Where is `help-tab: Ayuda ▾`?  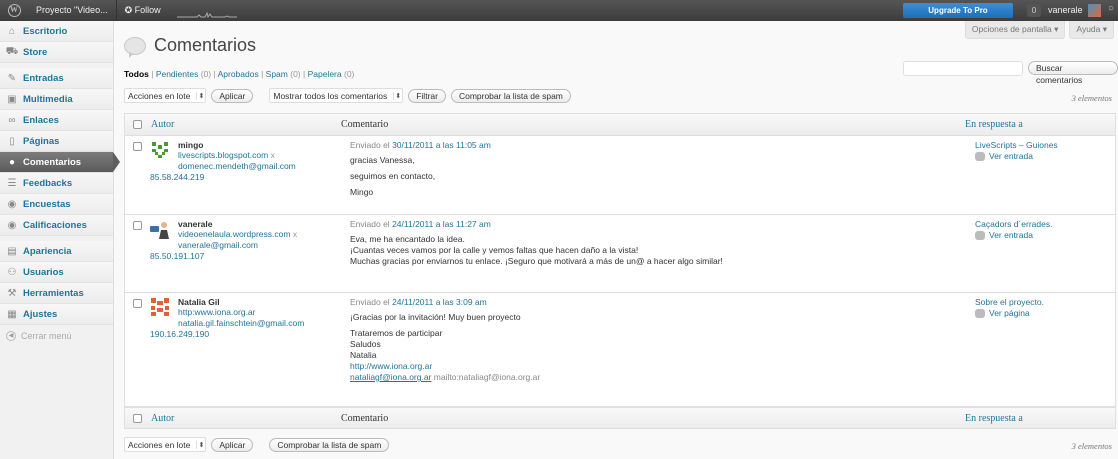 help-tab: Ayuda ▾ is located at coordinates (1091, 30).